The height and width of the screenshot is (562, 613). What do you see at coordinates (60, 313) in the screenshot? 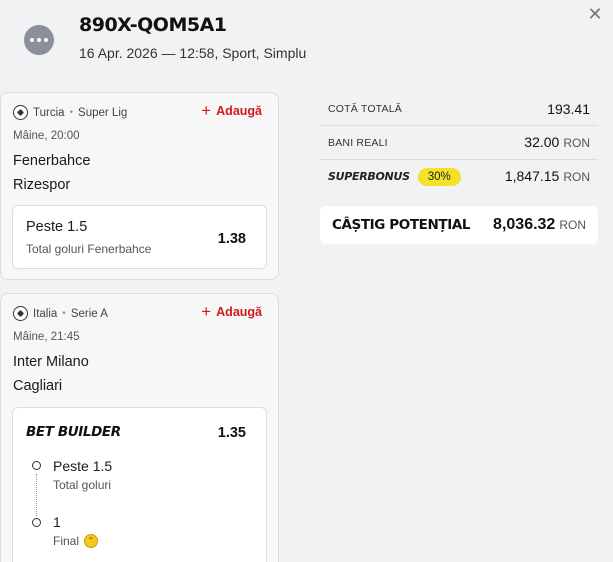
I see `league-info: Italia • Serie A` at bounding box center [60, 313].